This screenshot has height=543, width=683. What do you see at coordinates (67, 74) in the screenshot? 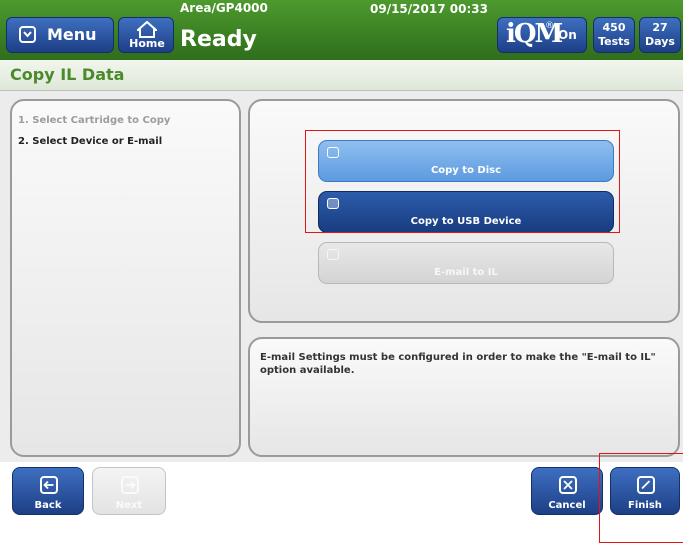
I see `page-title: Copy IL Data` at bounding box center [67, 74].